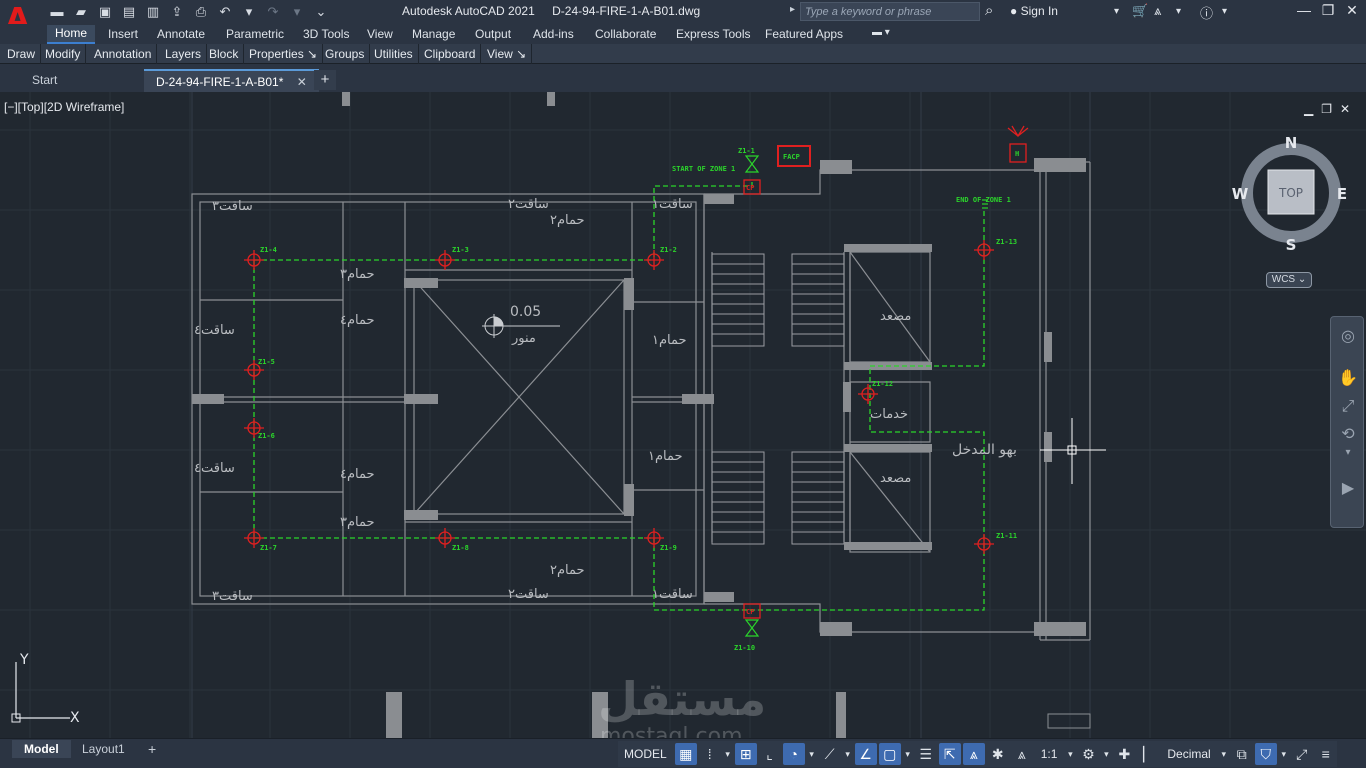 This screenshot has width=1366, height=768. I want to click on plot-icon: ⎙, so click(201, 12).